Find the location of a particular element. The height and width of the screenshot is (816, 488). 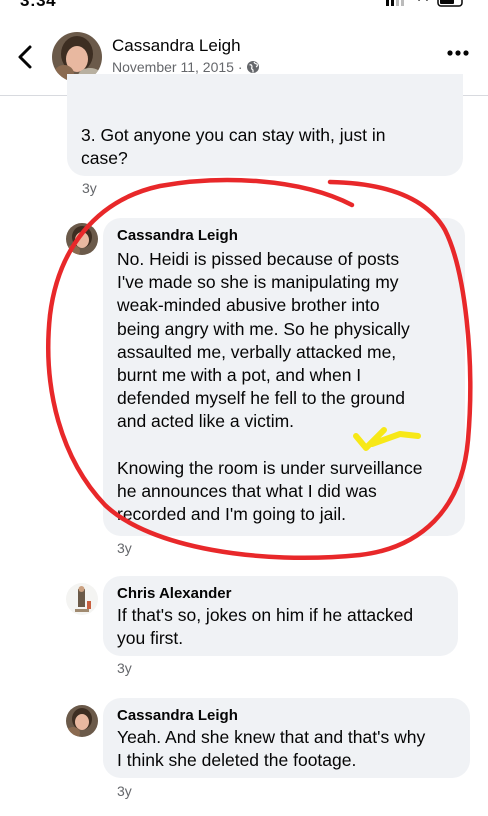

comment-text-line: and acted like a victim. is located at coordinates (206, 421).